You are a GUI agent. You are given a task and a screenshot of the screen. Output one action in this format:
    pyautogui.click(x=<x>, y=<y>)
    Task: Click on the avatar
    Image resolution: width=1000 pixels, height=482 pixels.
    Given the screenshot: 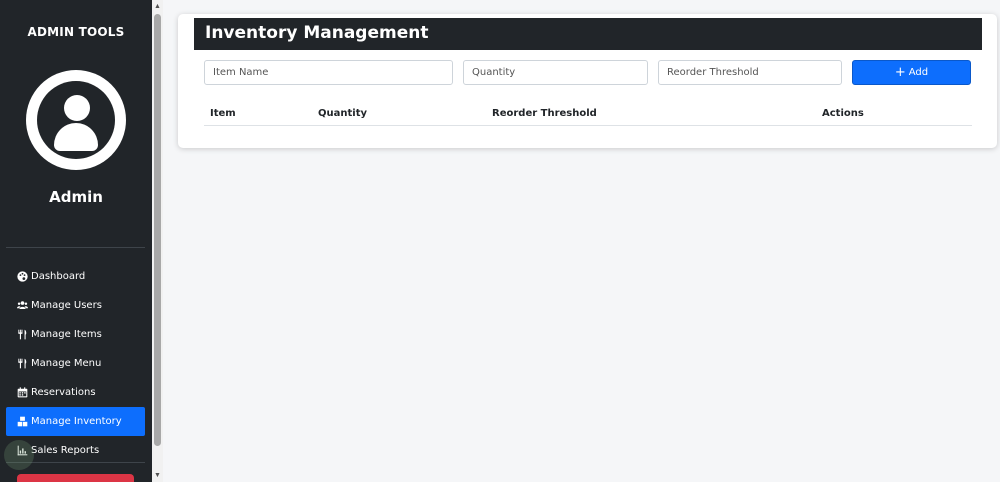 What is the action you would take?
    pyautogui.click(x=76, y=120)
    